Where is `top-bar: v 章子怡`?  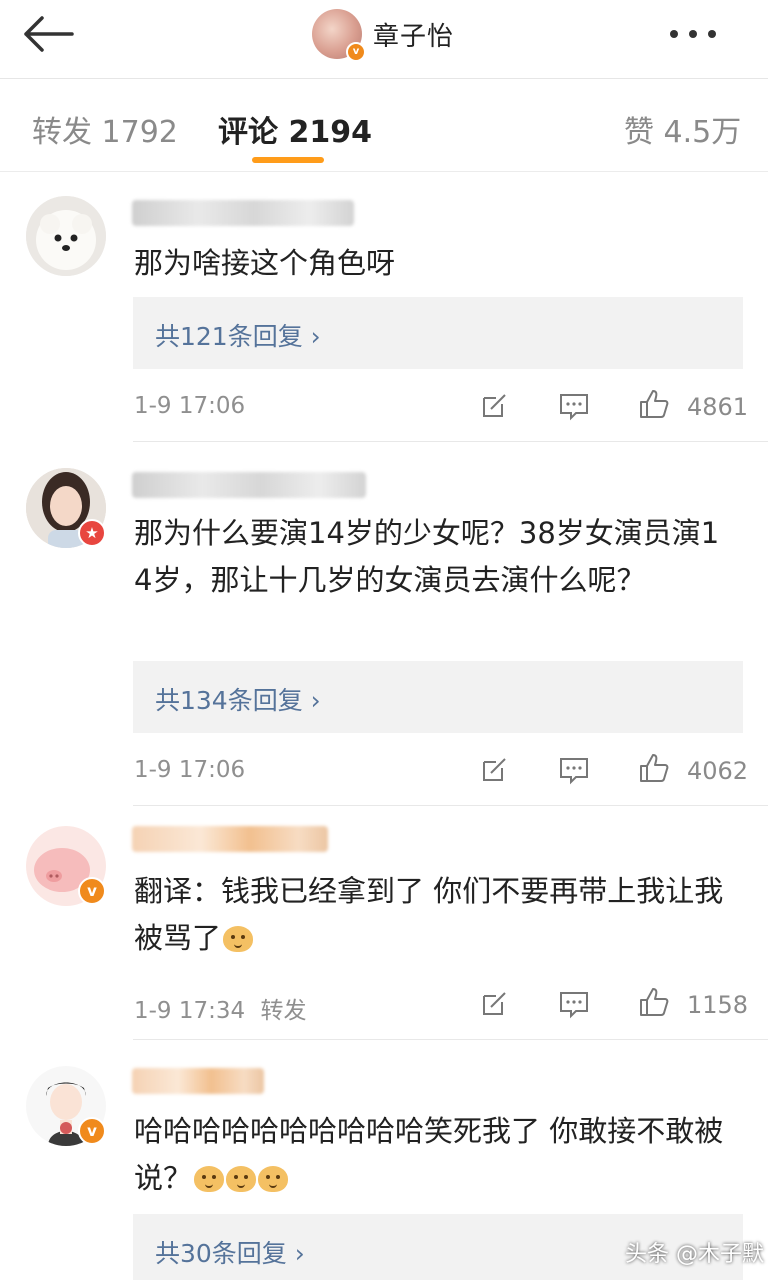 top-bar: v 章子怡 is located at coordinates (384, 39).